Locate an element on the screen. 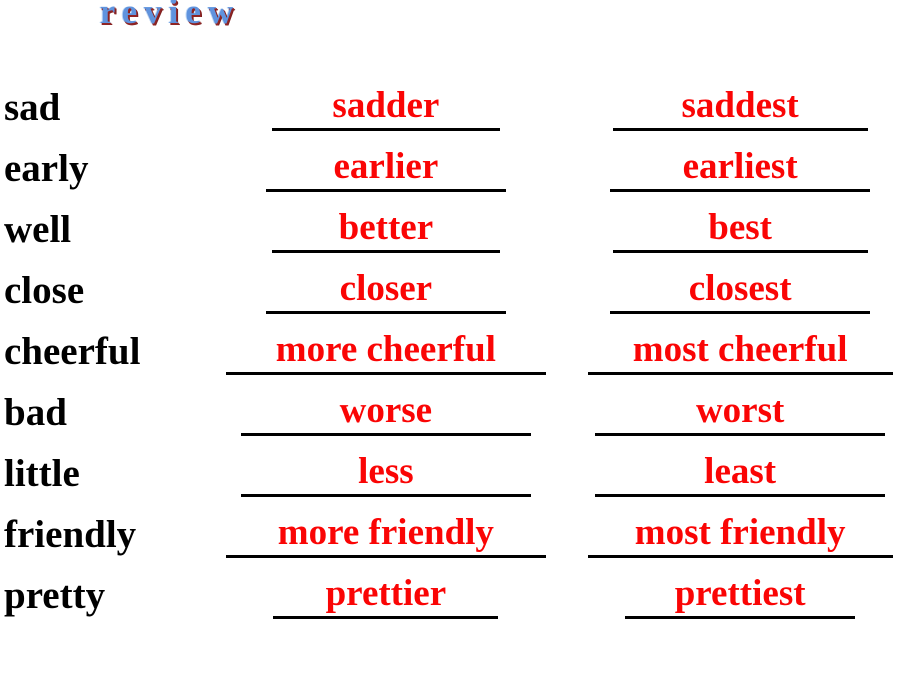  superlative-answer: best is located at coordinates (740, 227).